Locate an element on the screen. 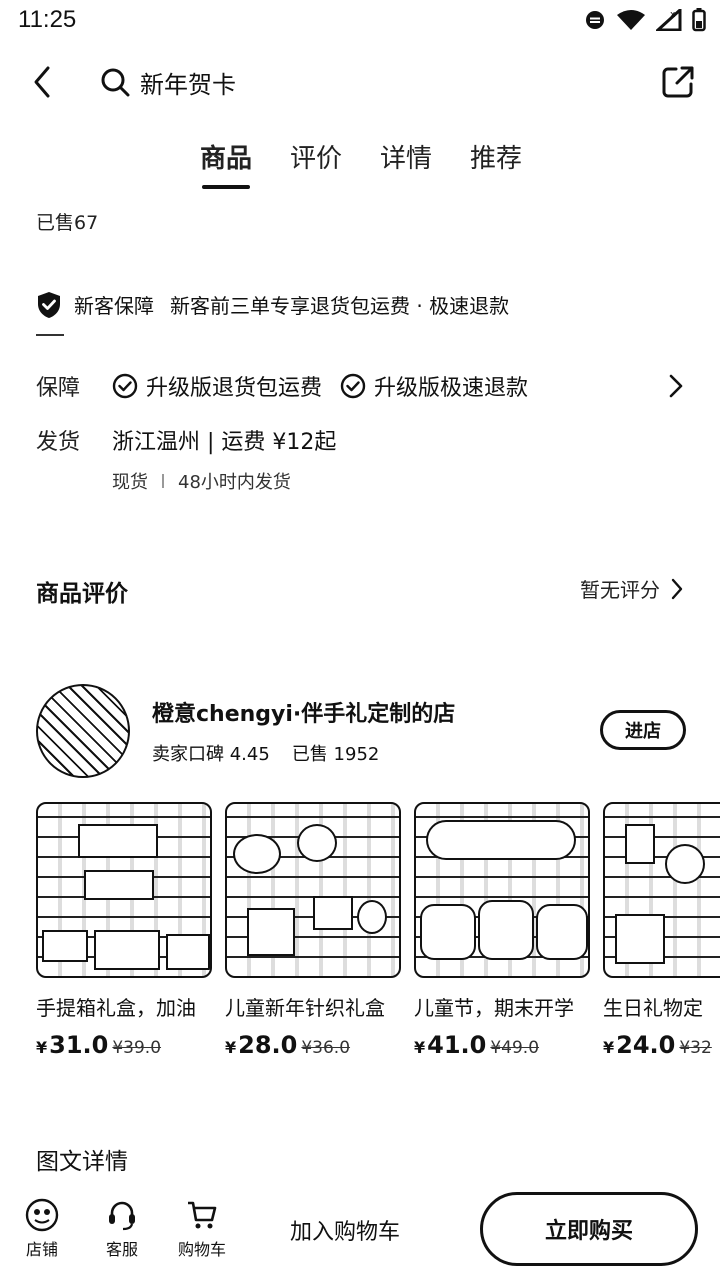  status-time: 11:25 is located at coordinates (47, 19).